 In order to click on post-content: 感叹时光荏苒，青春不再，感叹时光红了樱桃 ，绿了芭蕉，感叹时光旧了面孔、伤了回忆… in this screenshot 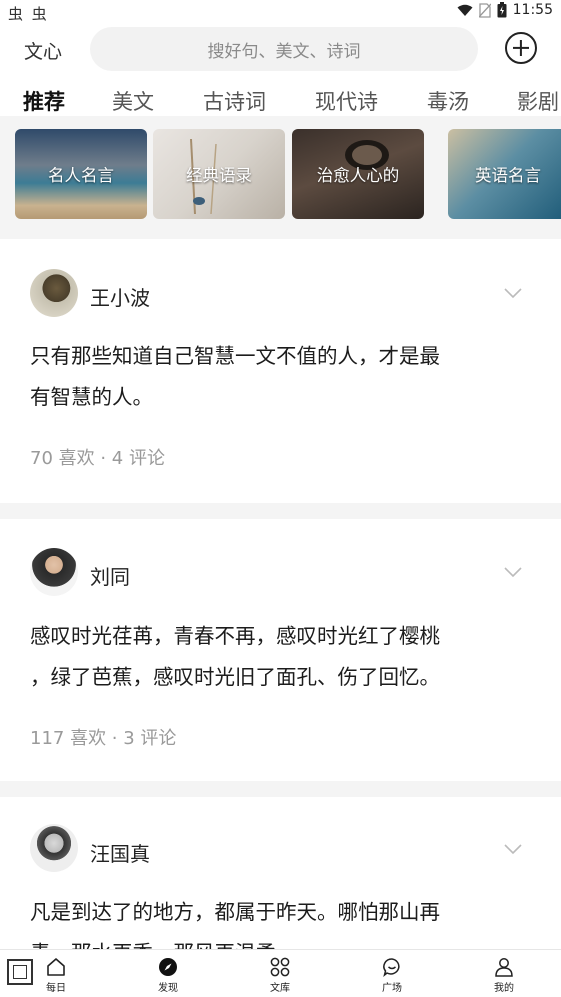, I will do `click(235, 656)`.